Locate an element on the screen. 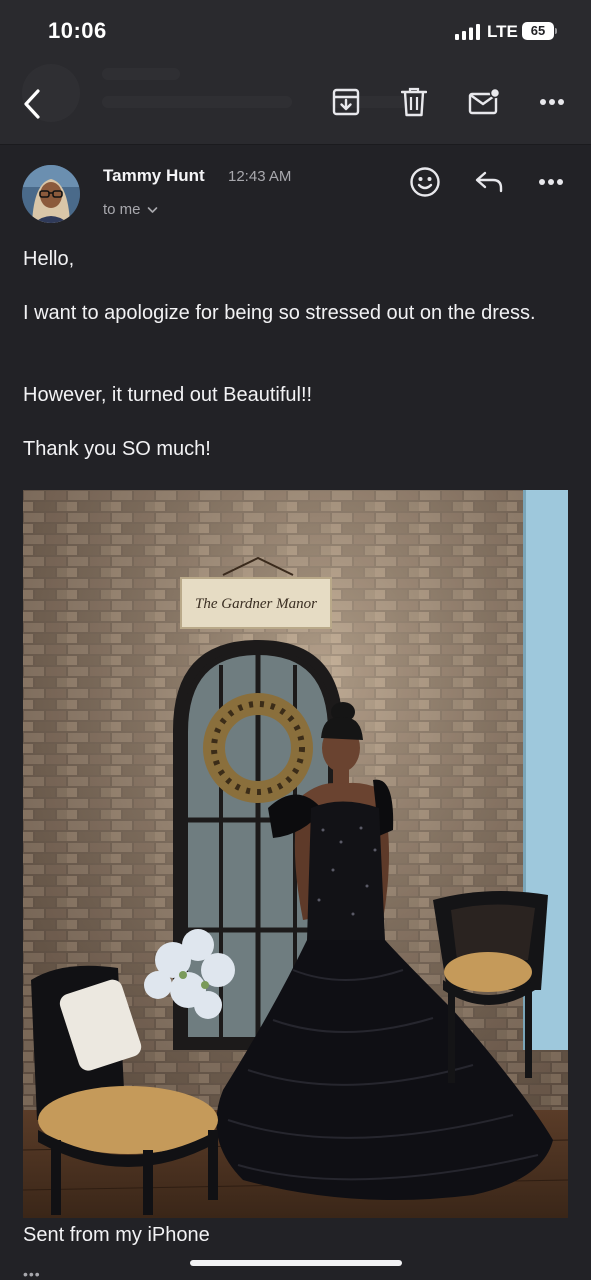  emoji-icon is located at coordinates (425, 182).